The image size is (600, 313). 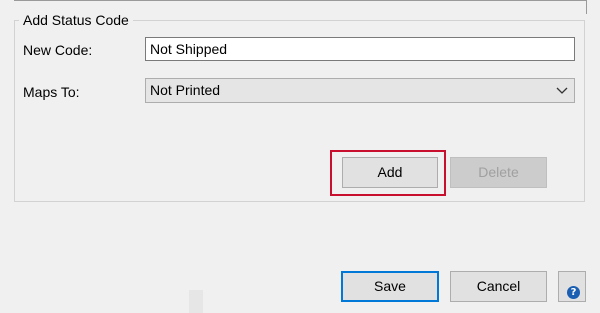 What do you see at coordinates (562, 90) in the screenshot?
I see `chevron-down-icon` at bounding box center [562, 90].